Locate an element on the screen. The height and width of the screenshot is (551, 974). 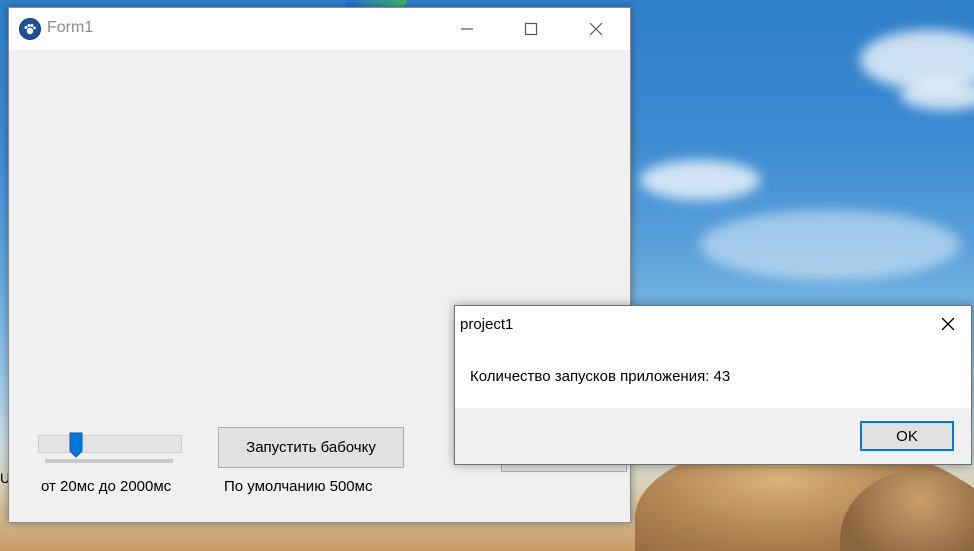
maximize-button is located at coordinates (531, 29).